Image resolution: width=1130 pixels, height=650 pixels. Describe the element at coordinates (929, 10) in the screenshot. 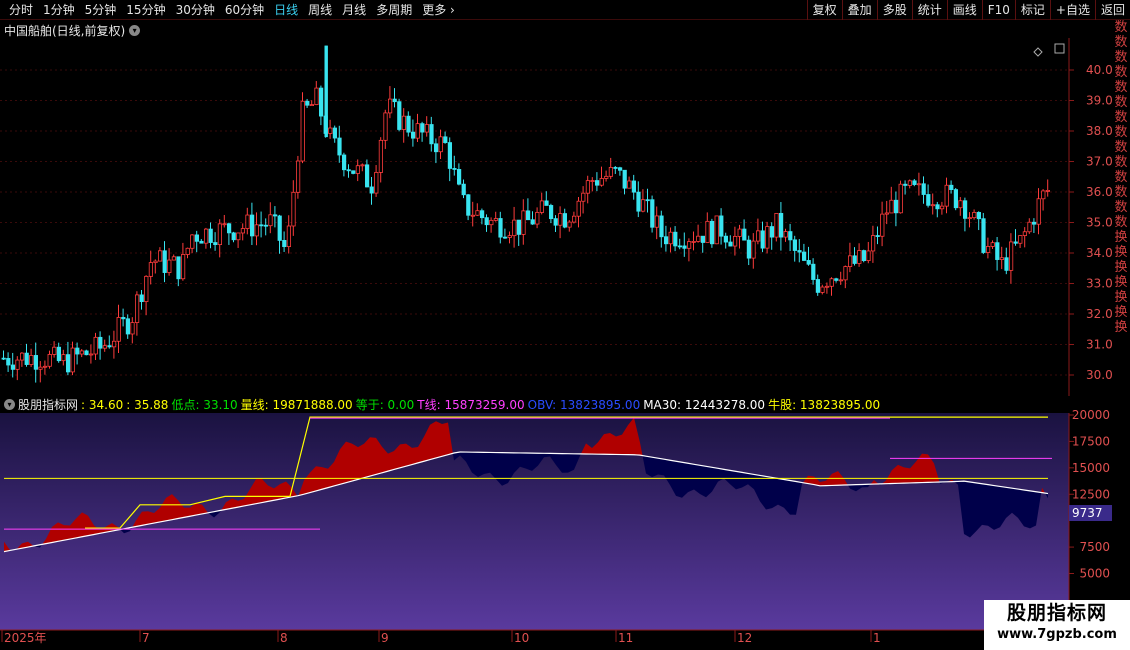

I see `tool-button-3: 统计` at that location.